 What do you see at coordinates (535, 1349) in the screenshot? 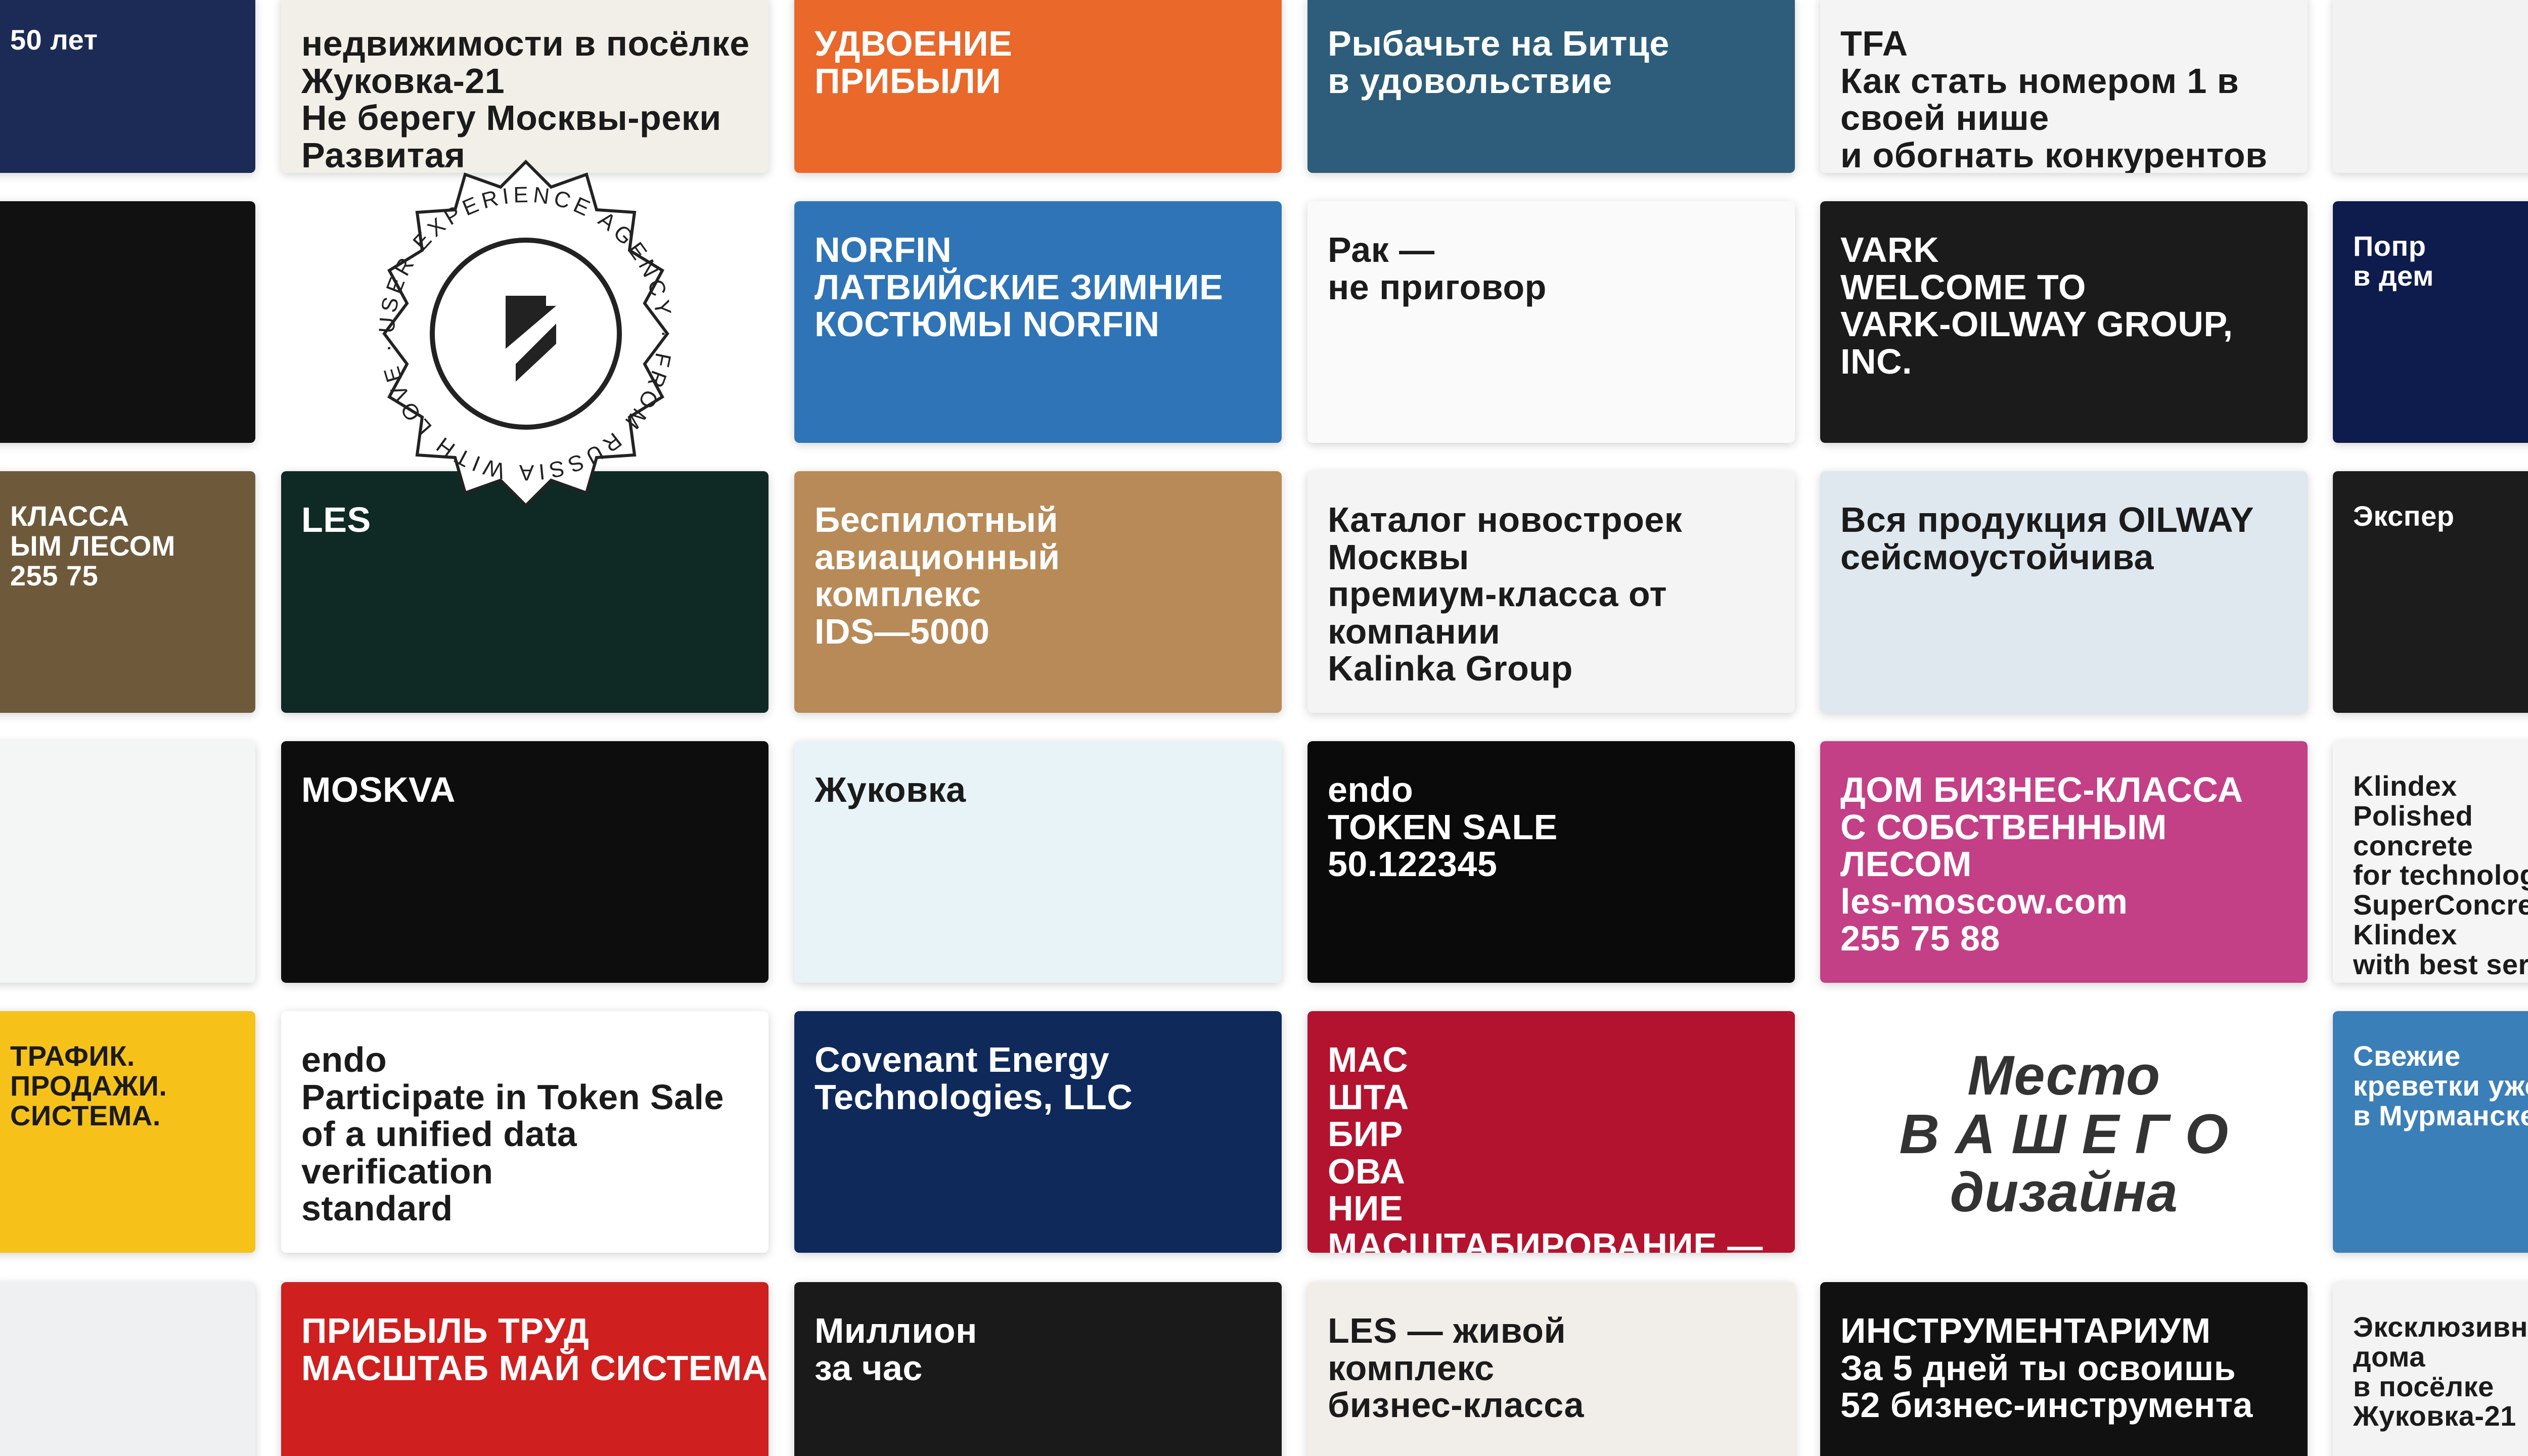
I see `tile-text: ПРИБЫЛЬ ТРУД МАСШТАБ МАЙ СИСТЕМА` at bounding box center [535, 1349].